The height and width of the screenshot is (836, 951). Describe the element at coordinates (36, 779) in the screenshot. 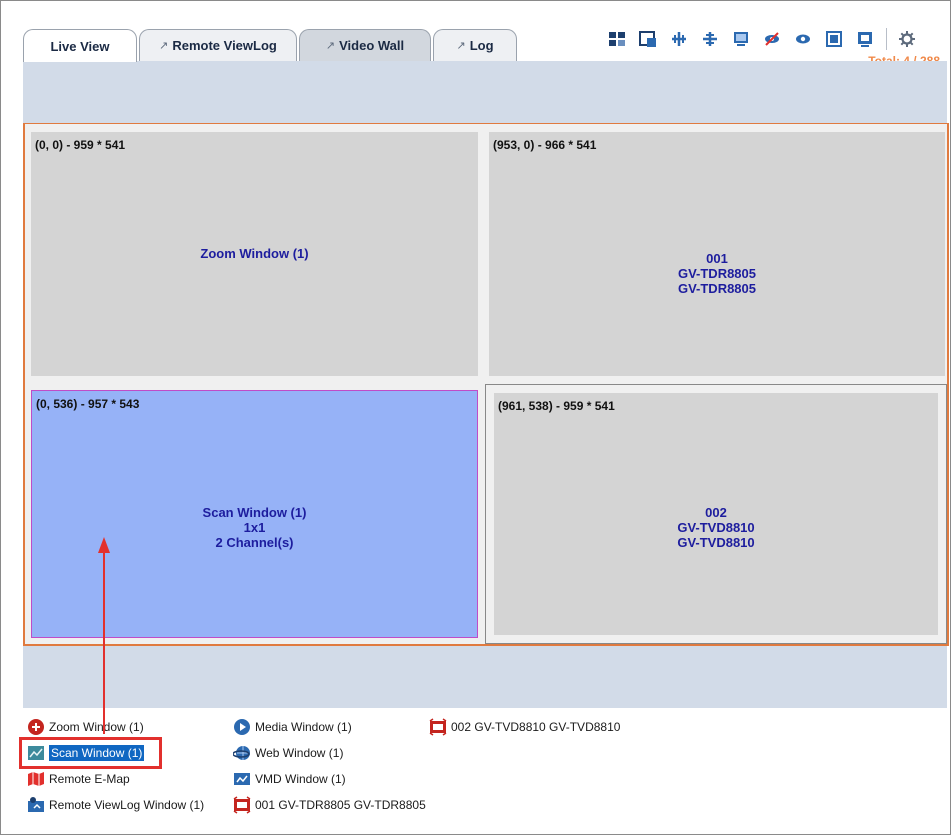

I see `emap-icon` at that location.